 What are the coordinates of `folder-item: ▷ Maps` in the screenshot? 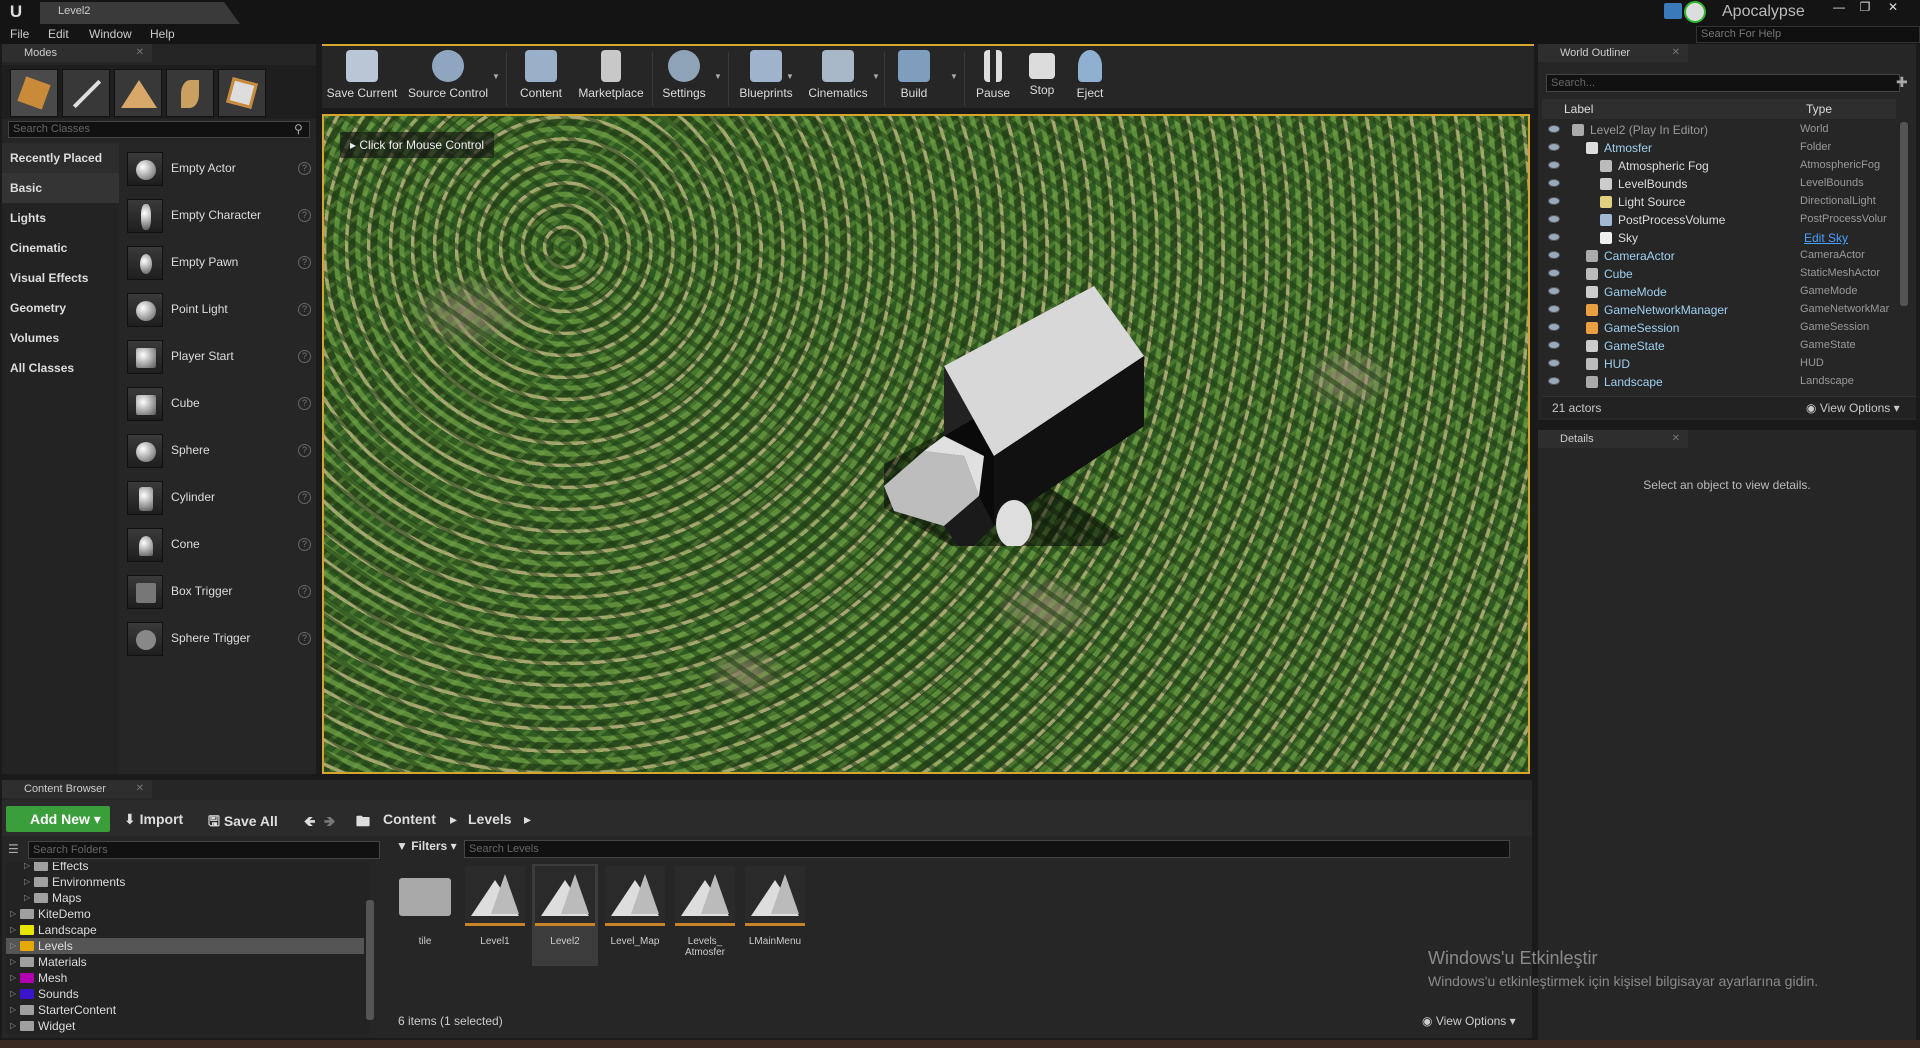 It's located at (185, 898).